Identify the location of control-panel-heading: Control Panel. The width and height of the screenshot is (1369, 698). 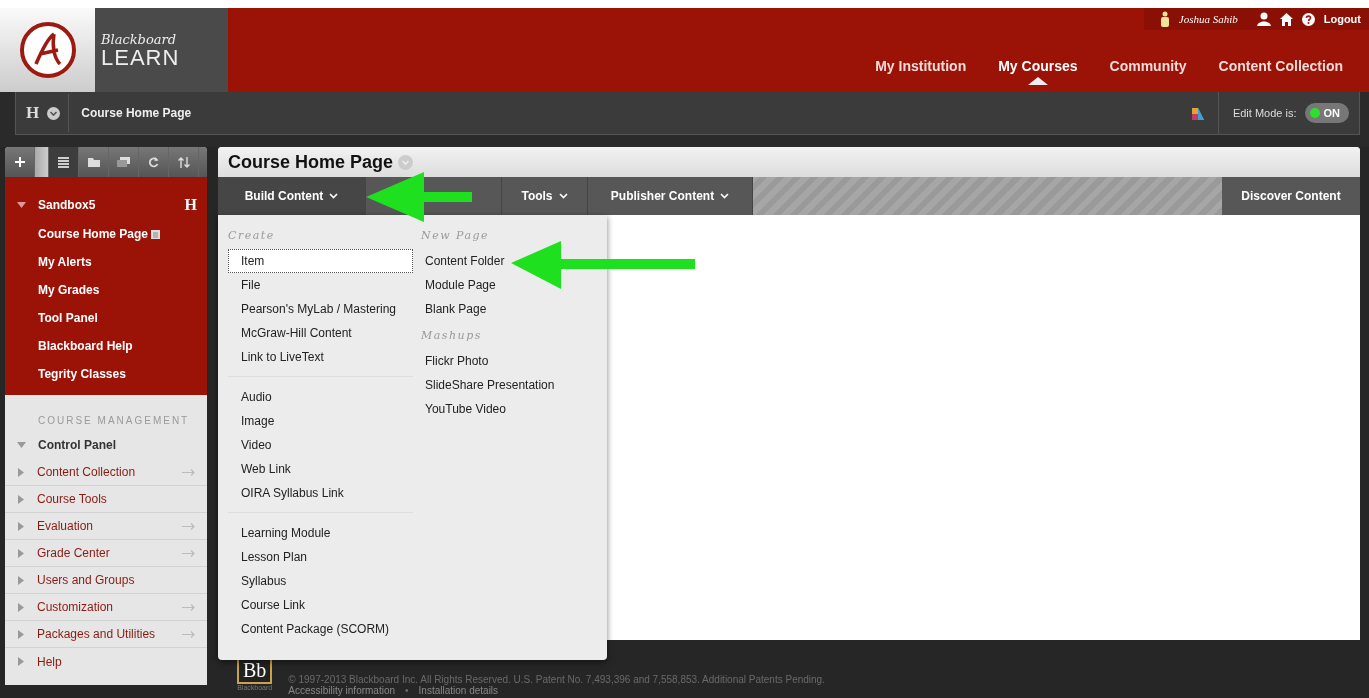
(77, 445).